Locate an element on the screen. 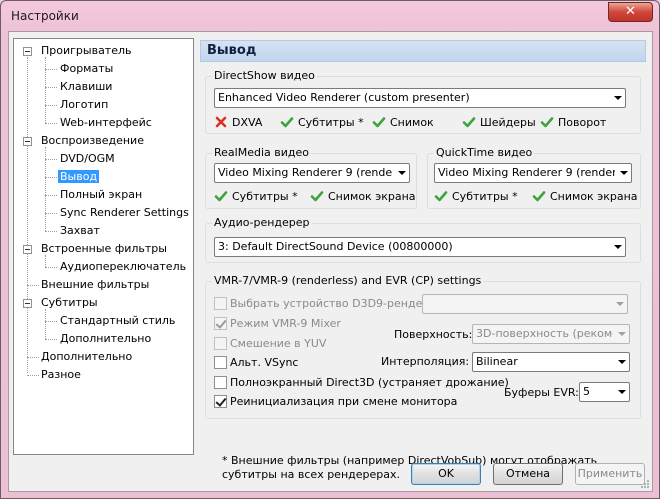 This screenshot has width=660, height=499. tree-item-misc: Разное is located at coordinates (61, 375).